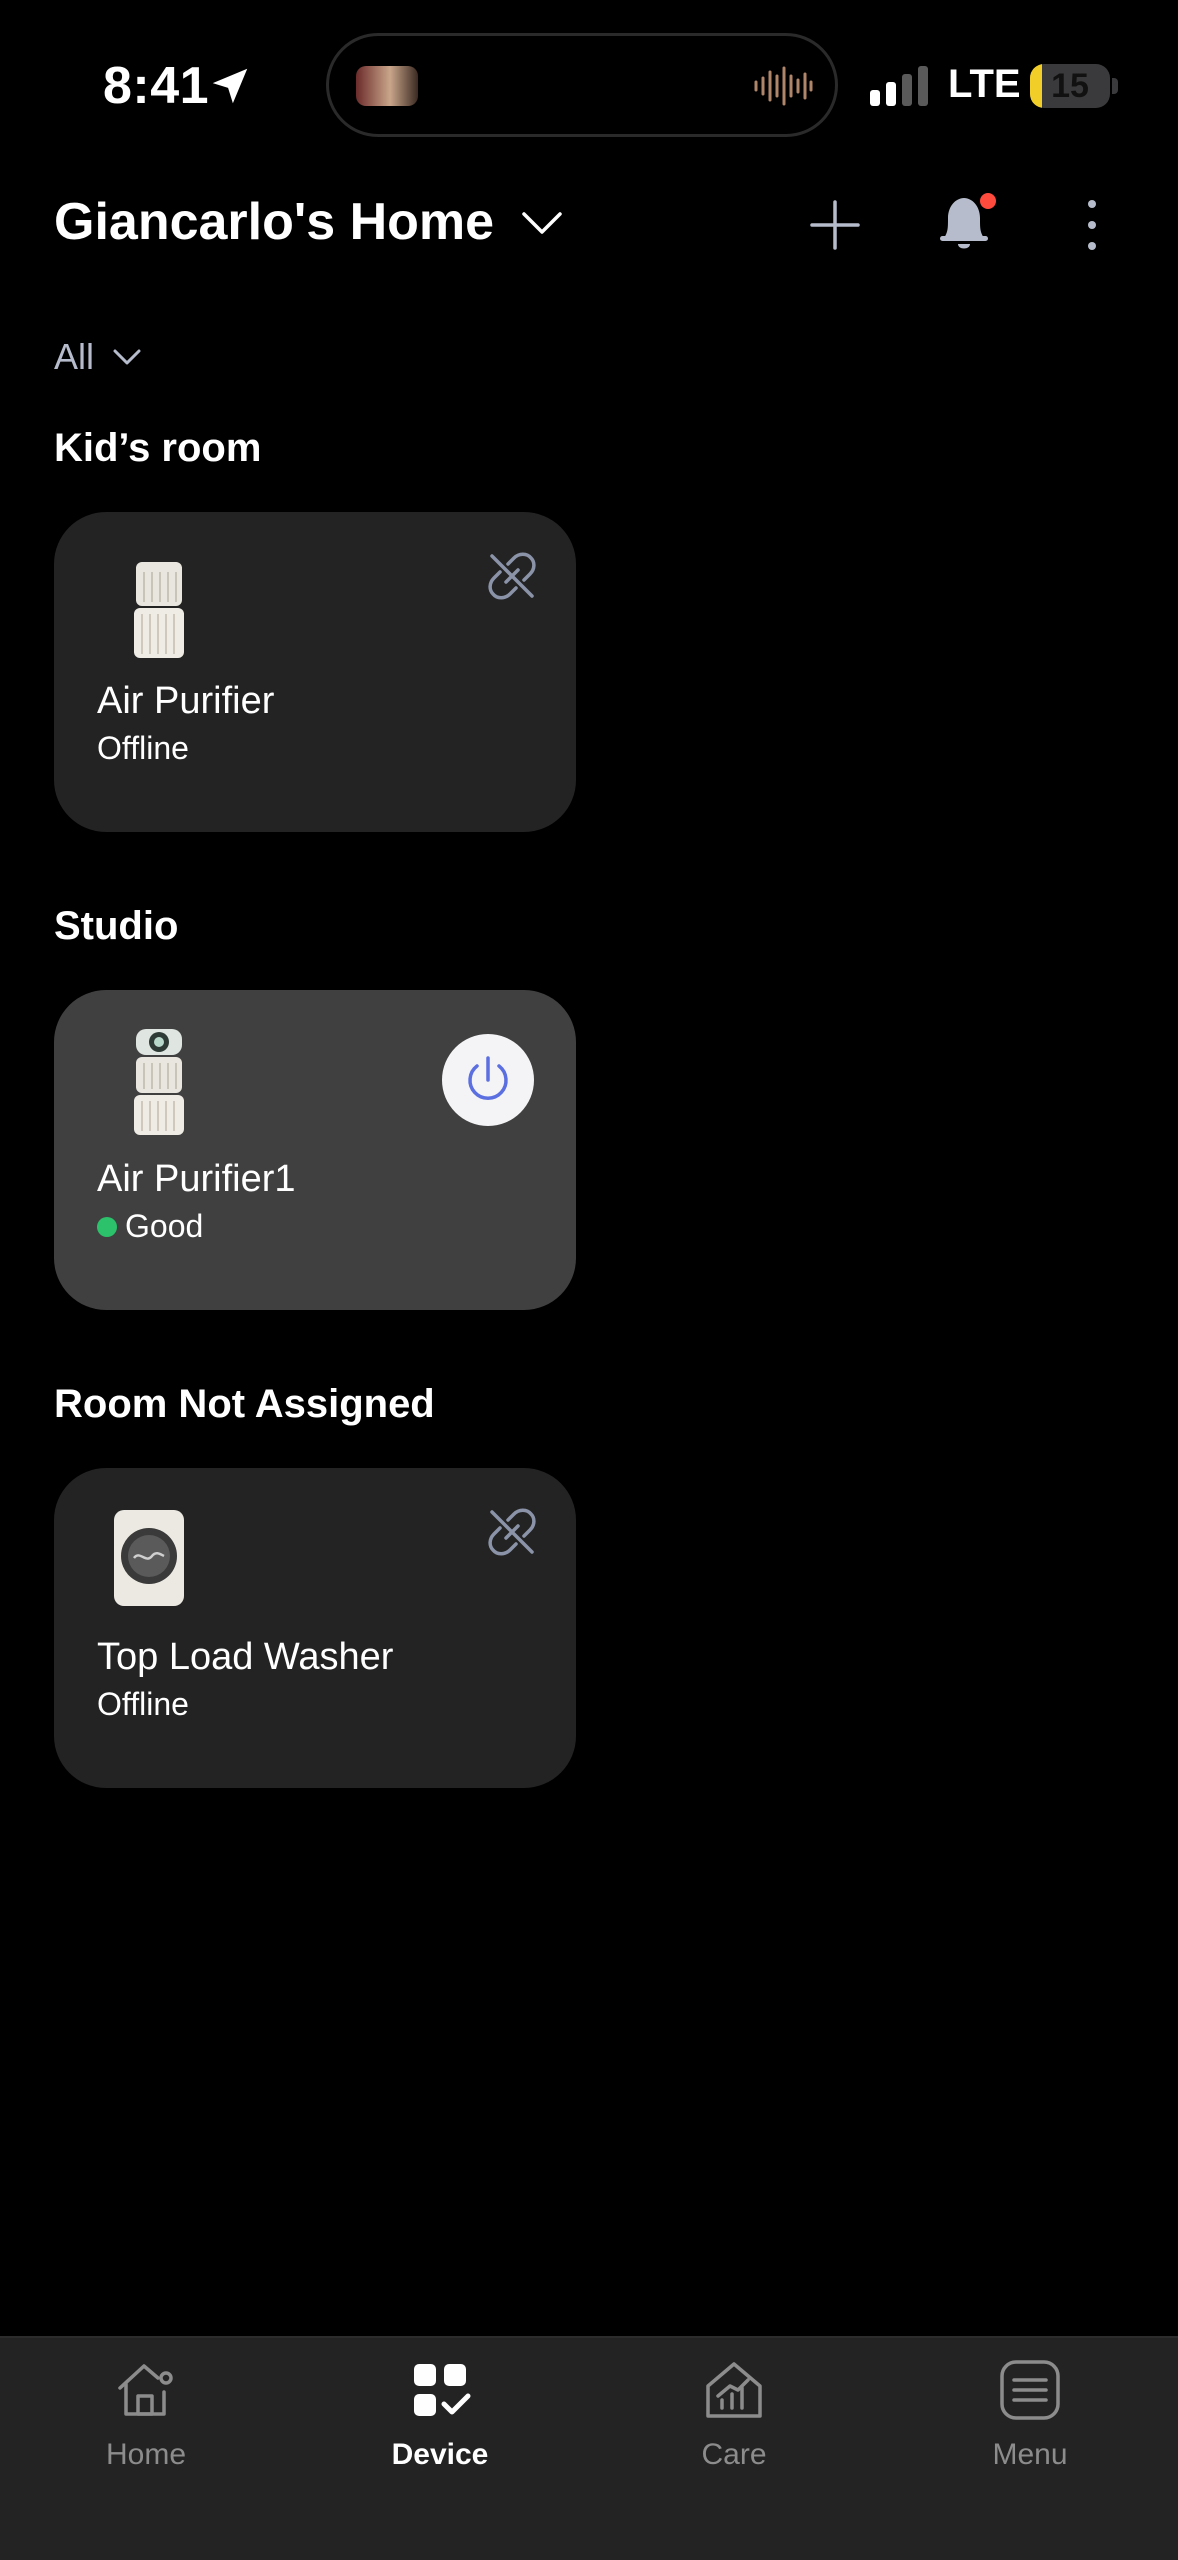  Describe the element at coordinates (899, 86) in the screenshot. I see `cellular-signal-icon` at that location.